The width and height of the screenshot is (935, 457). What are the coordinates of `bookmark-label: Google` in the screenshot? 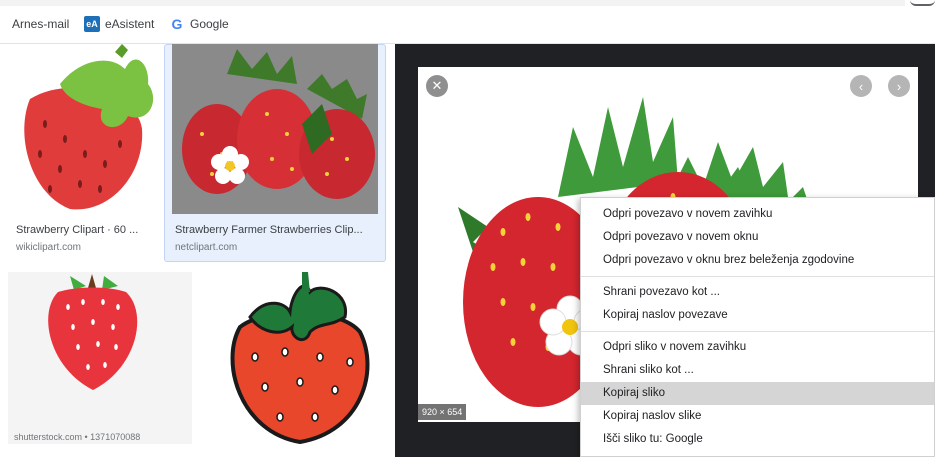 It's located at (209, 24).